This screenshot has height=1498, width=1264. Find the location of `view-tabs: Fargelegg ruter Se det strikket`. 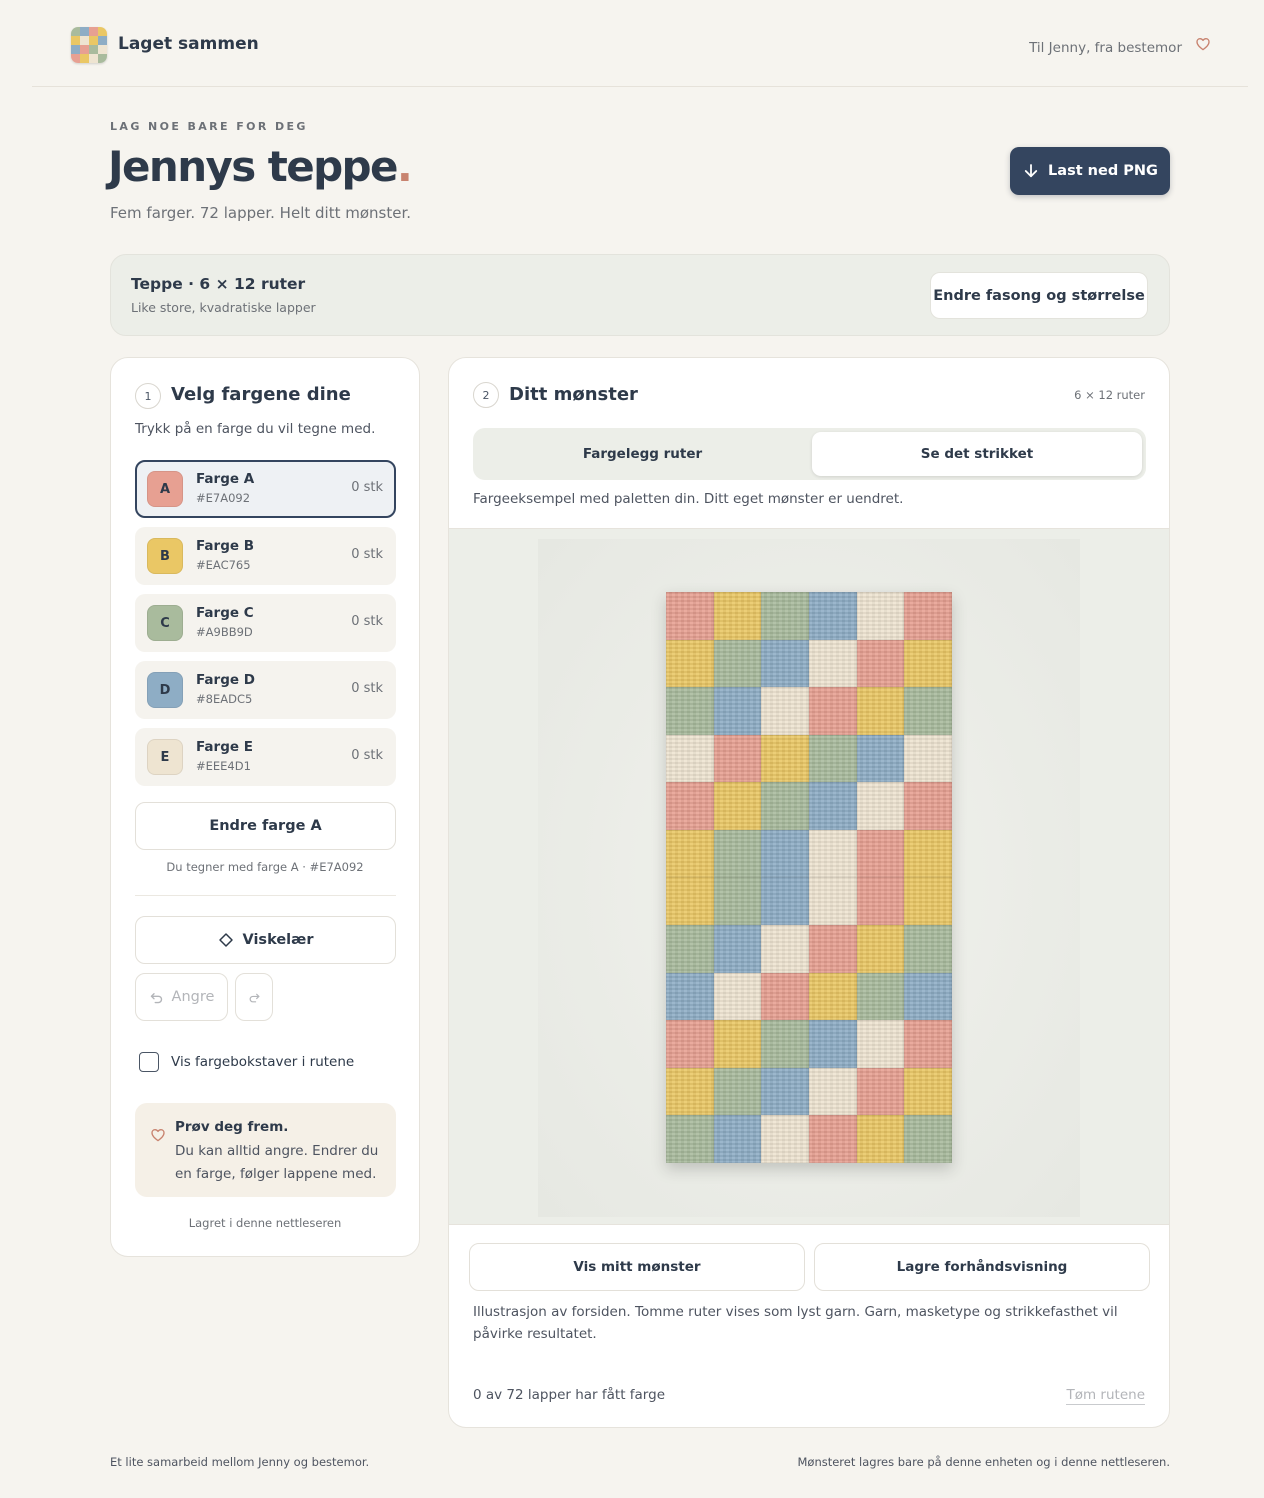

view-tabs: Fargelegg ruter Se det strikket is located at coordinates (809, 454).